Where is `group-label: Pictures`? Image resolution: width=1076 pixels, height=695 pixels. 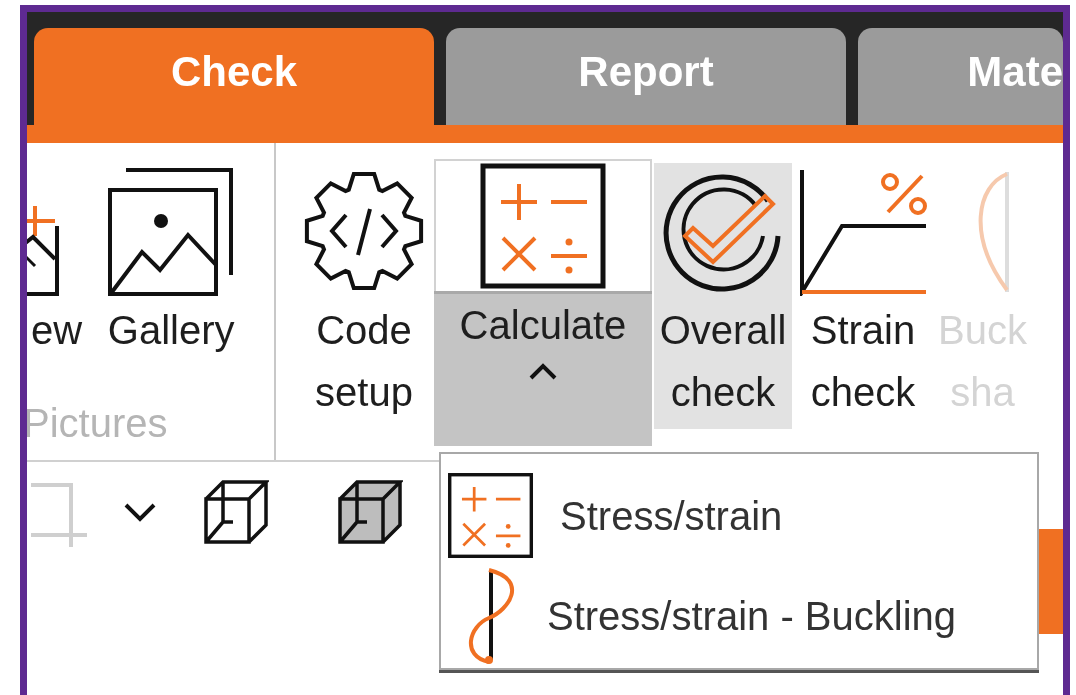 group-label: Pictures is located at coordinates (98, 423).